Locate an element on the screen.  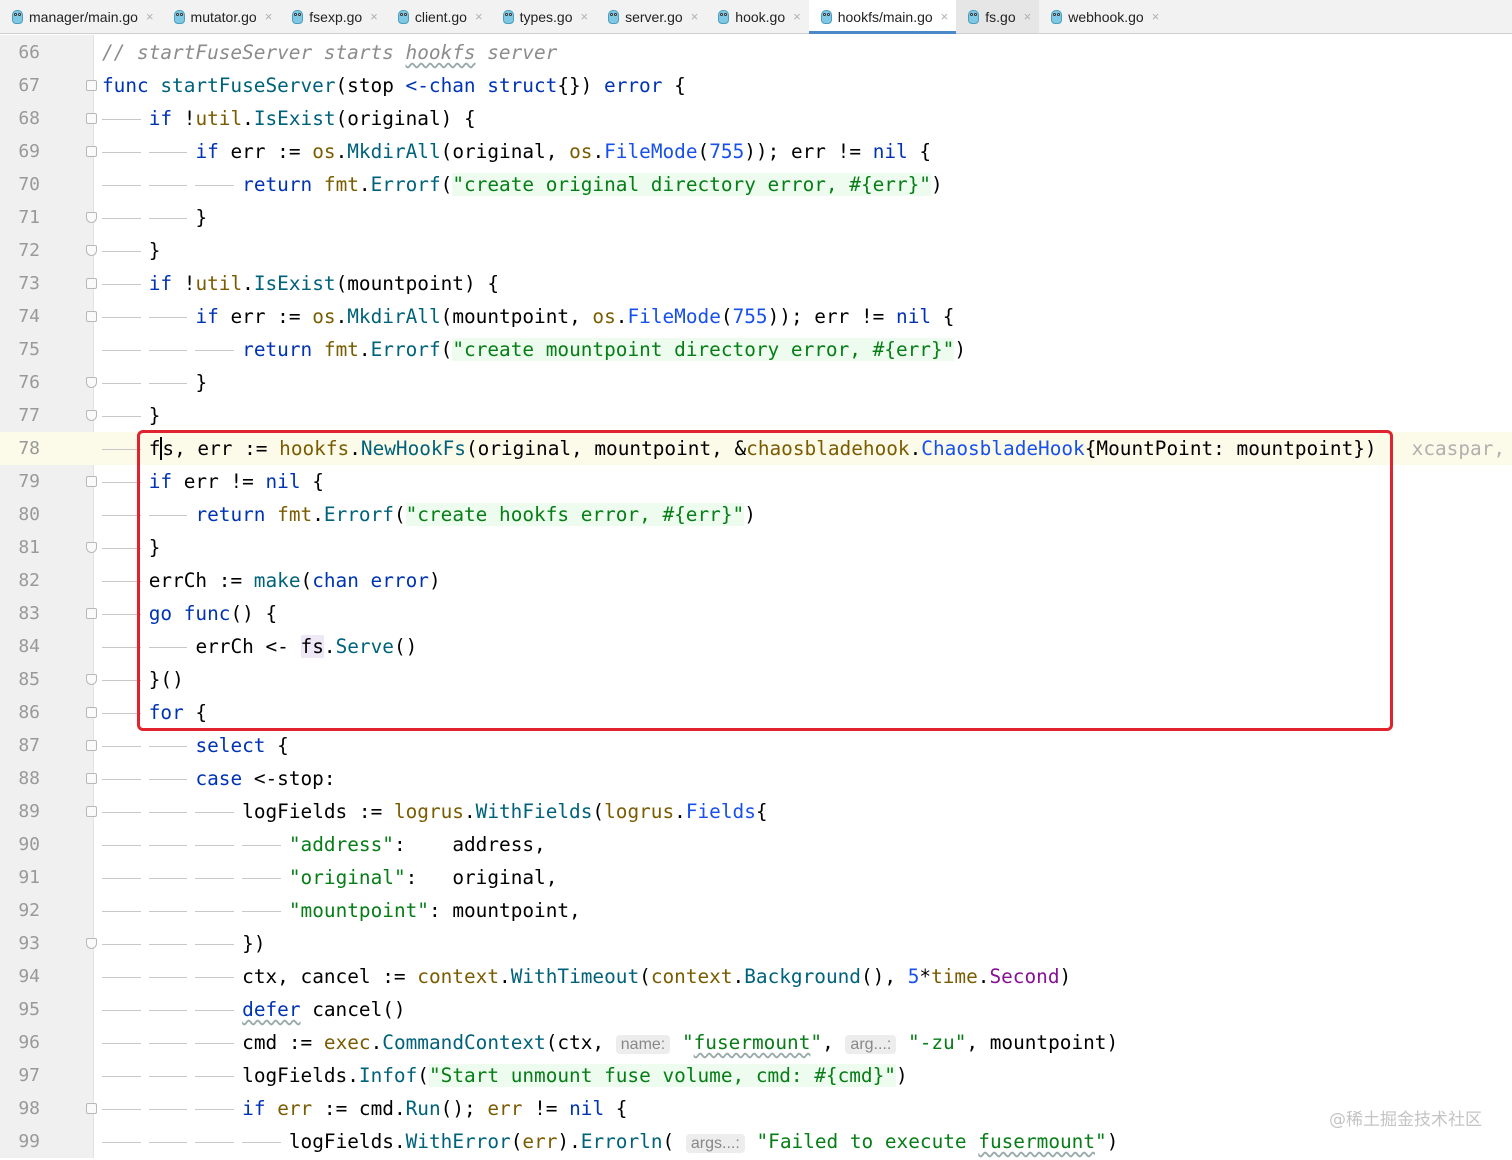
code-text: "mountpoint": mountpoint, is located at coordinates (435, 910).